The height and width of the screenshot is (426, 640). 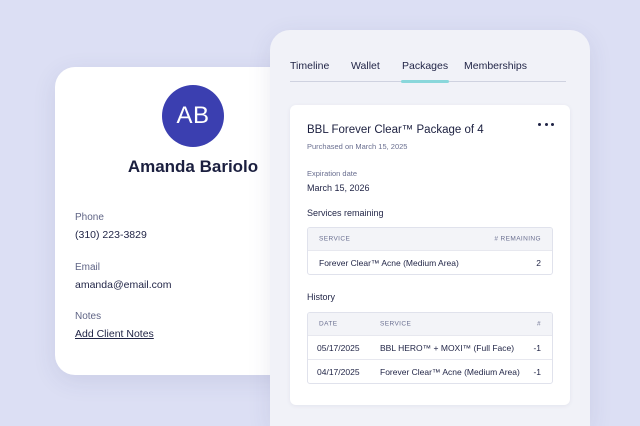 I want to click on service-name: Forever Clear™ Acne (Medium Area), so click(x=389, y=262).